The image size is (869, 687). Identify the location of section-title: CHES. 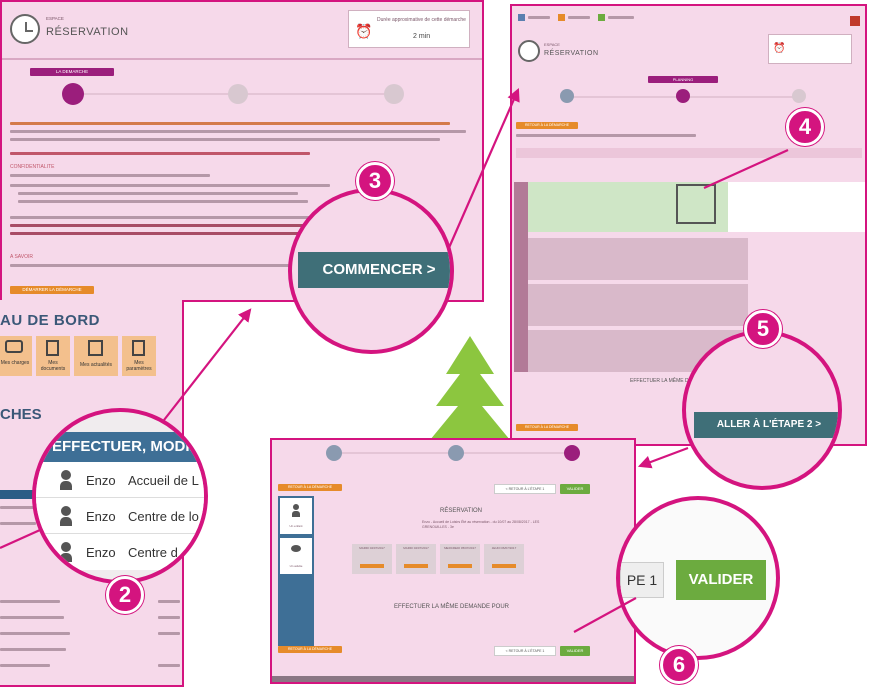
(21, 414).